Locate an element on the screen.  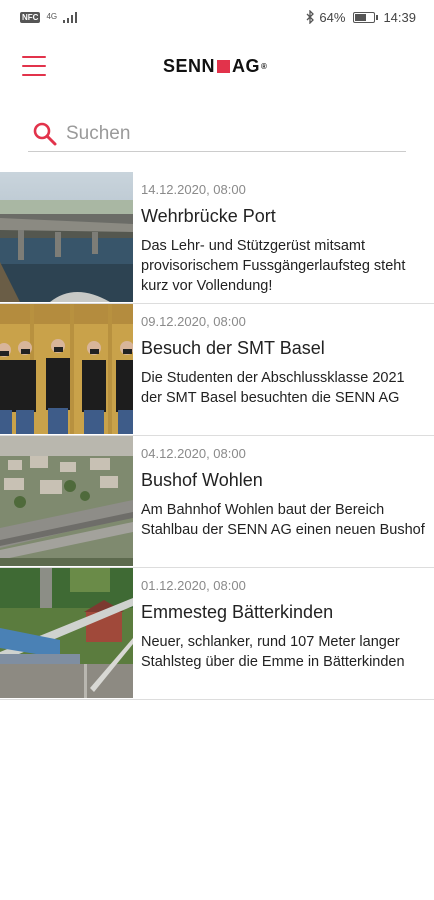
nfc-badge: NFC is located at coordinates (30, 17).